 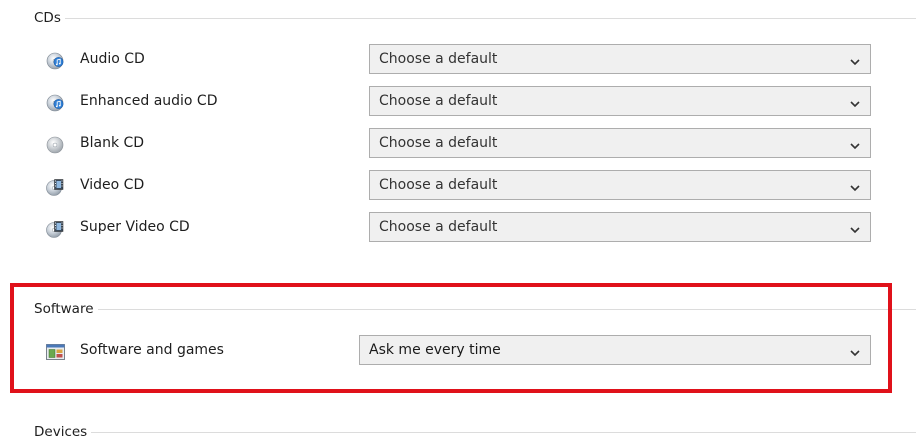 I want to click on enhanced-audio-cd-default-dropdown: Choose a default, so click(x=620, y=101).